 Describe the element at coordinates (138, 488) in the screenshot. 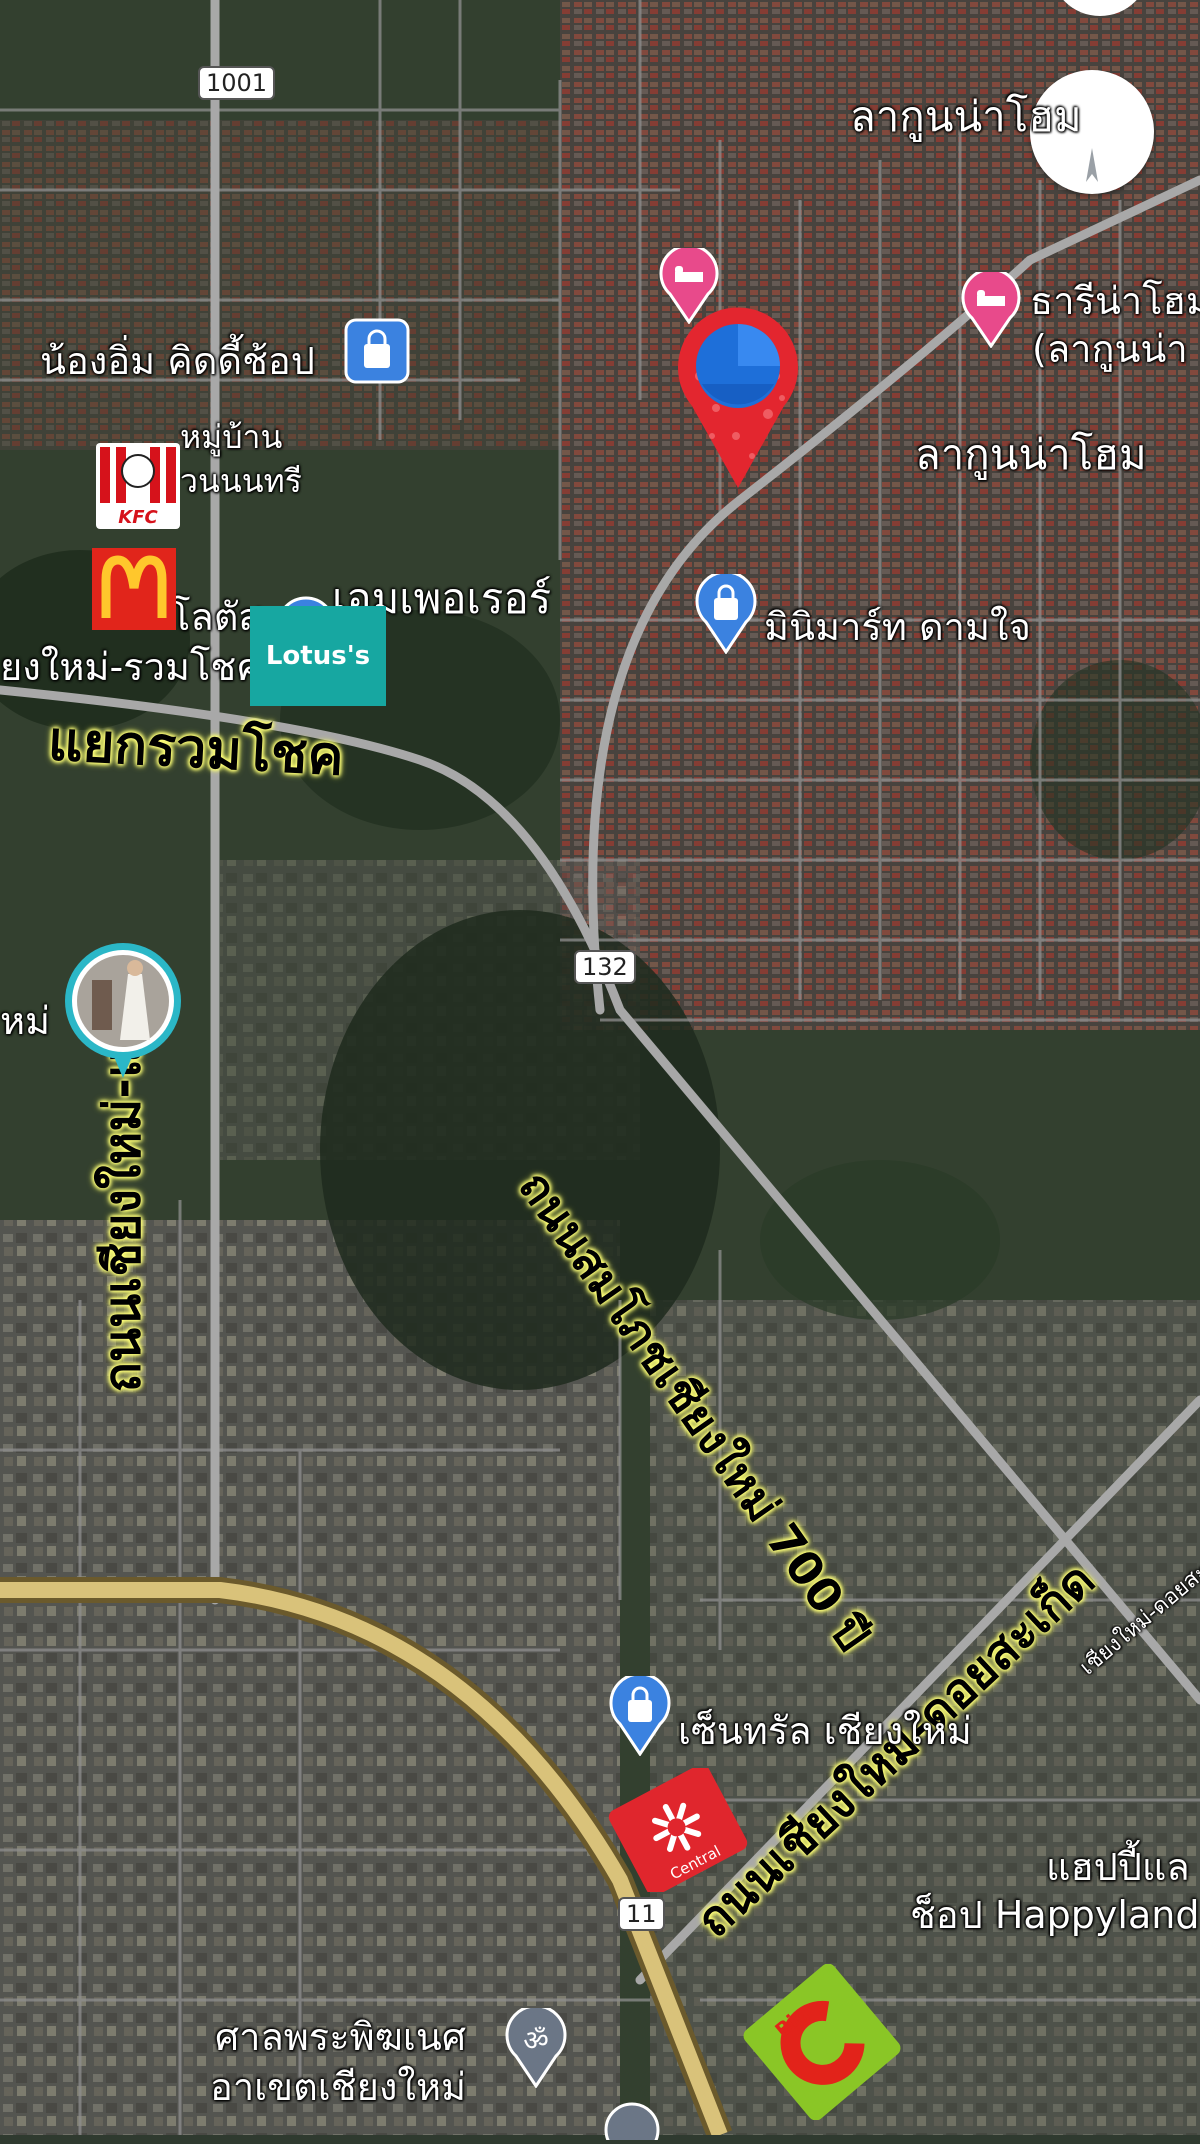

I see `kfc-logo: KFC` at that location.